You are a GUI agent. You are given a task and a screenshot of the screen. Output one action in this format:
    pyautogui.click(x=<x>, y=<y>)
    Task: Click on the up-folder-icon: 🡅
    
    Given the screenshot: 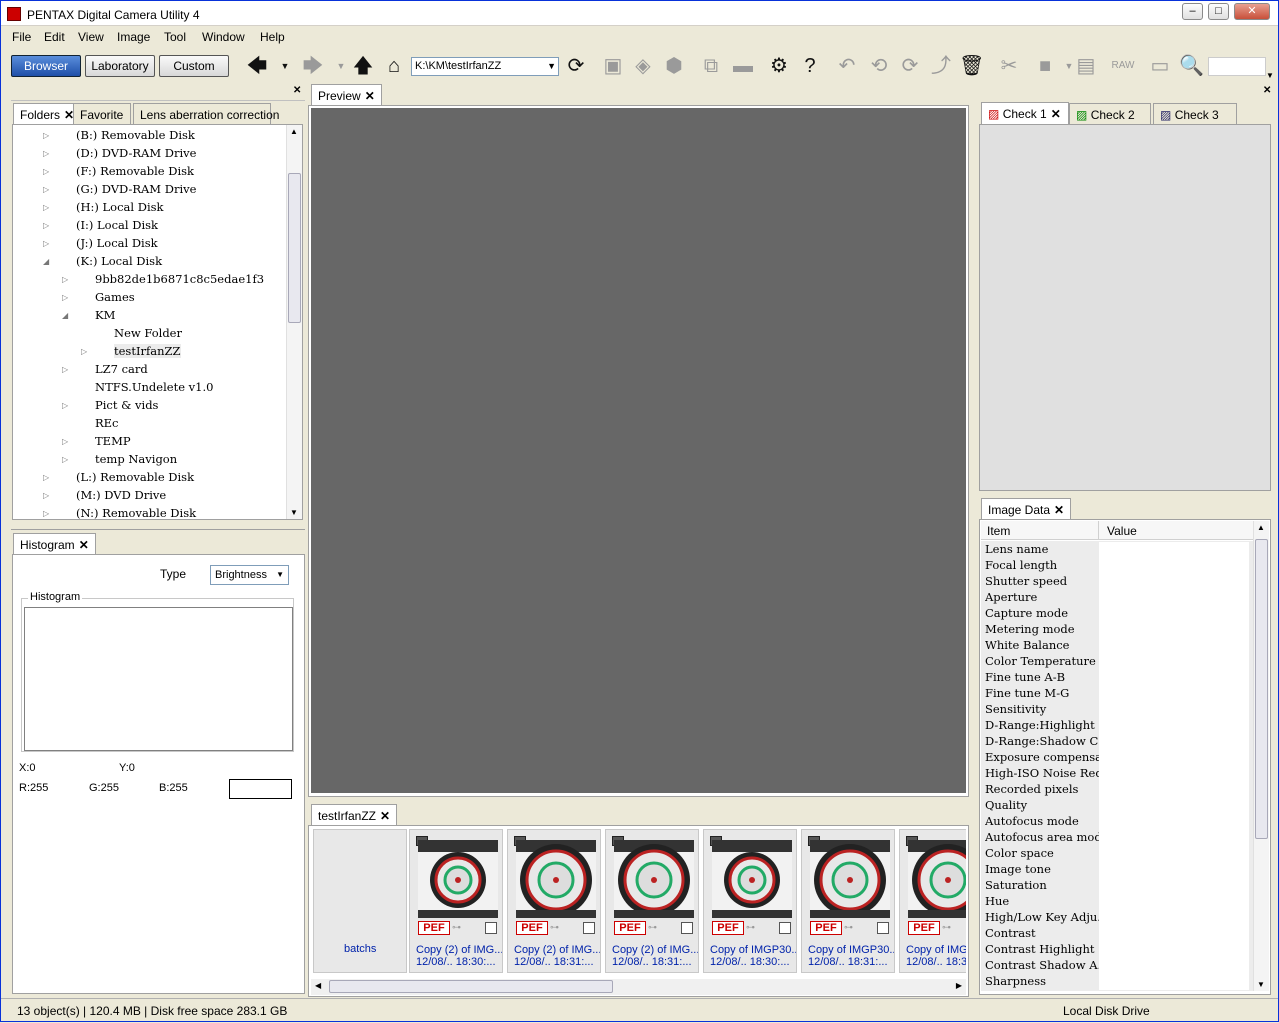 What is the action you would take?
    pyautogui.click(x=363, y=67)
    